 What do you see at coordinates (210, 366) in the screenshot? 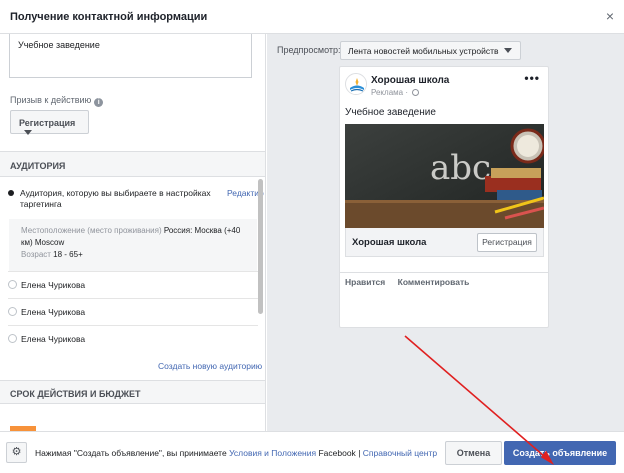
I see `create-audience-link: Создать новую аудиторию` at bounding box center [210, 366].